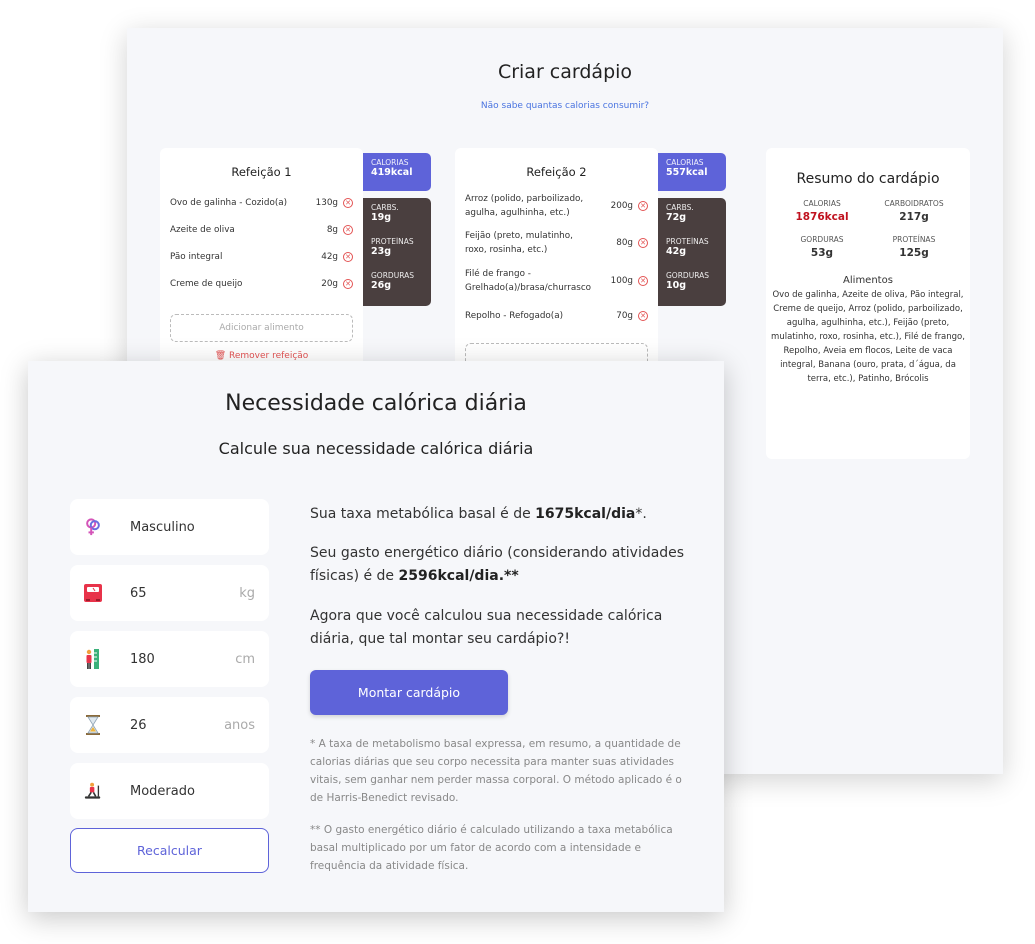  What do you see at coordinates (687, 275) in the screenshot?
I see `fat-label: GORDURAS` at bounding box center [687, 275].